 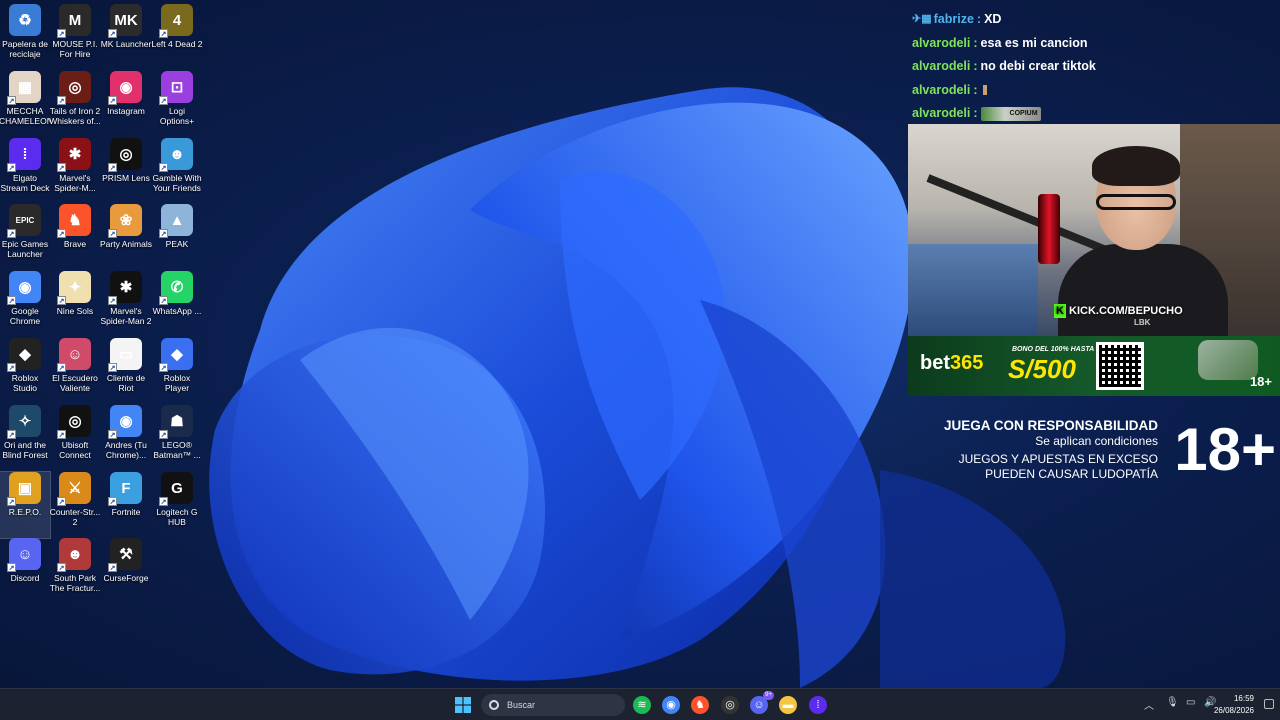 I want to click on file-explorer-glyph: ▬, so click(x=788, y=705).